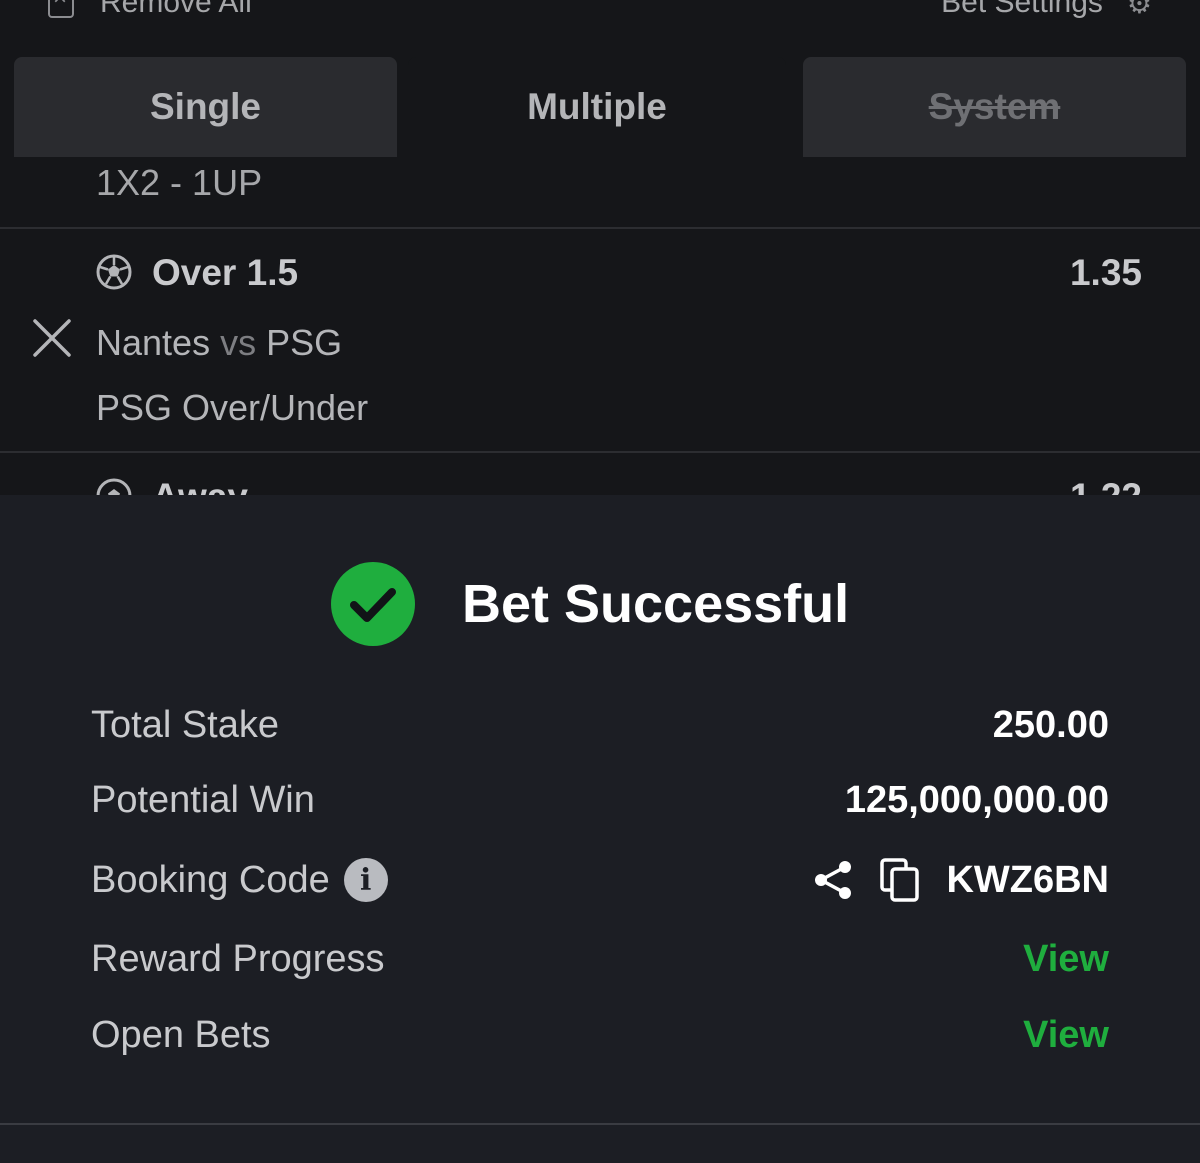 This screenshot has width=1200, height=1163. What do you see at coordinates (1027, 879) in the screenshot?
I see `booking-code-value: KWZ6BN` at bounding box center [1027, 879].